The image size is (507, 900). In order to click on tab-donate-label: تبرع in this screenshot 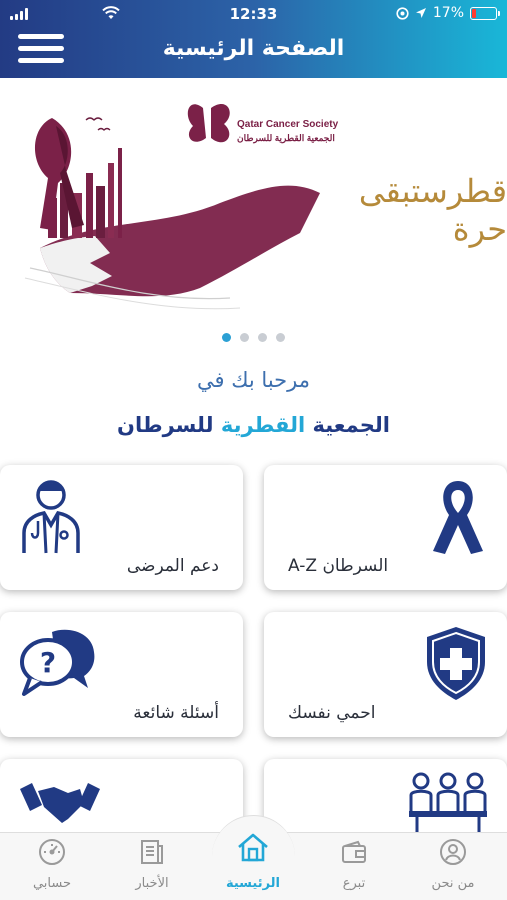, I will do `click(354, 883)`.